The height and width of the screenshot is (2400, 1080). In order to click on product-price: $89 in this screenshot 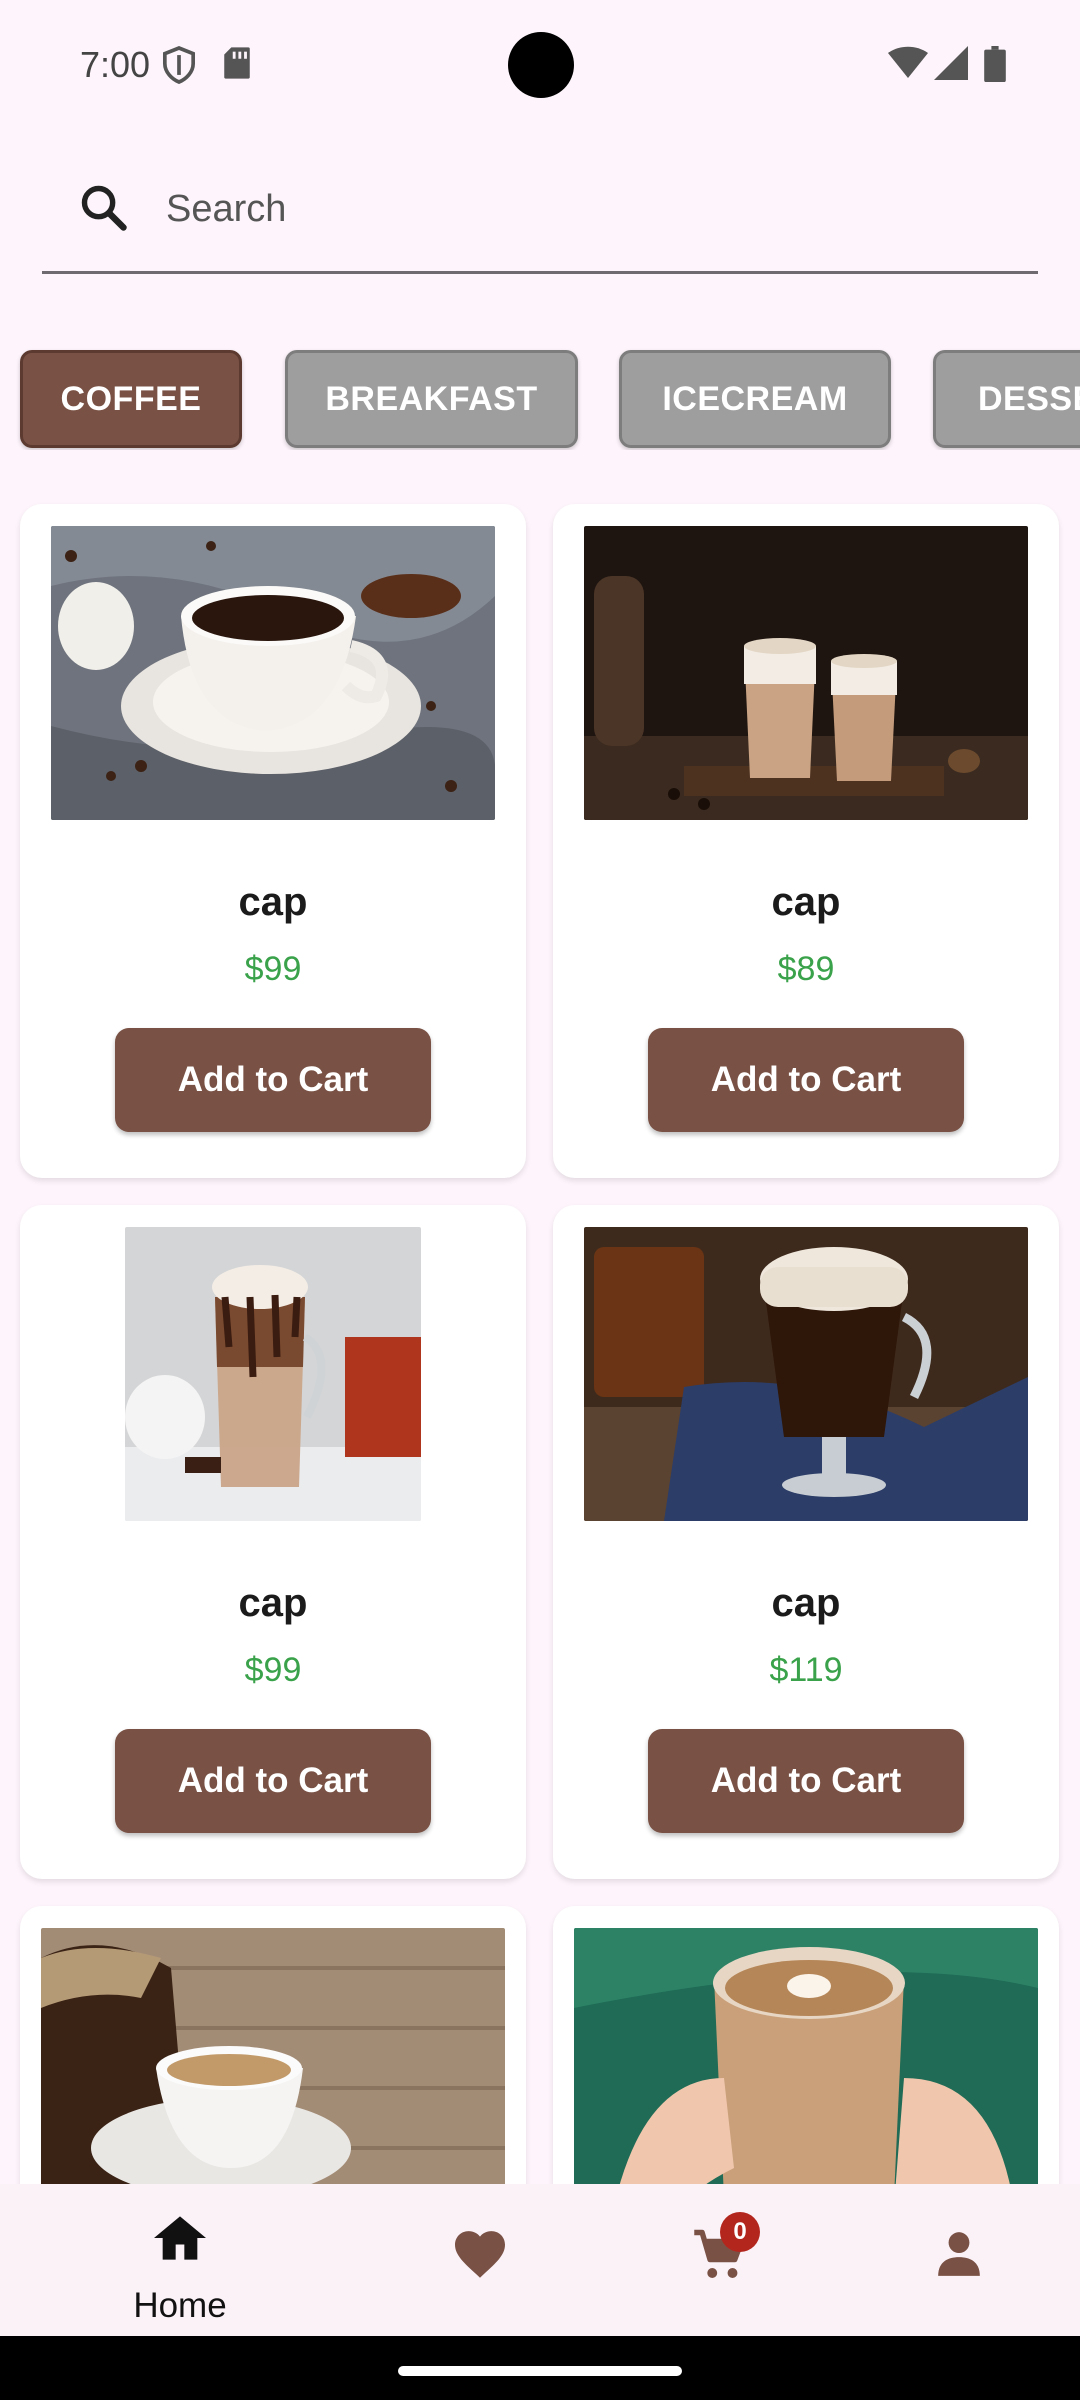, I will do `click(806, 969)`.